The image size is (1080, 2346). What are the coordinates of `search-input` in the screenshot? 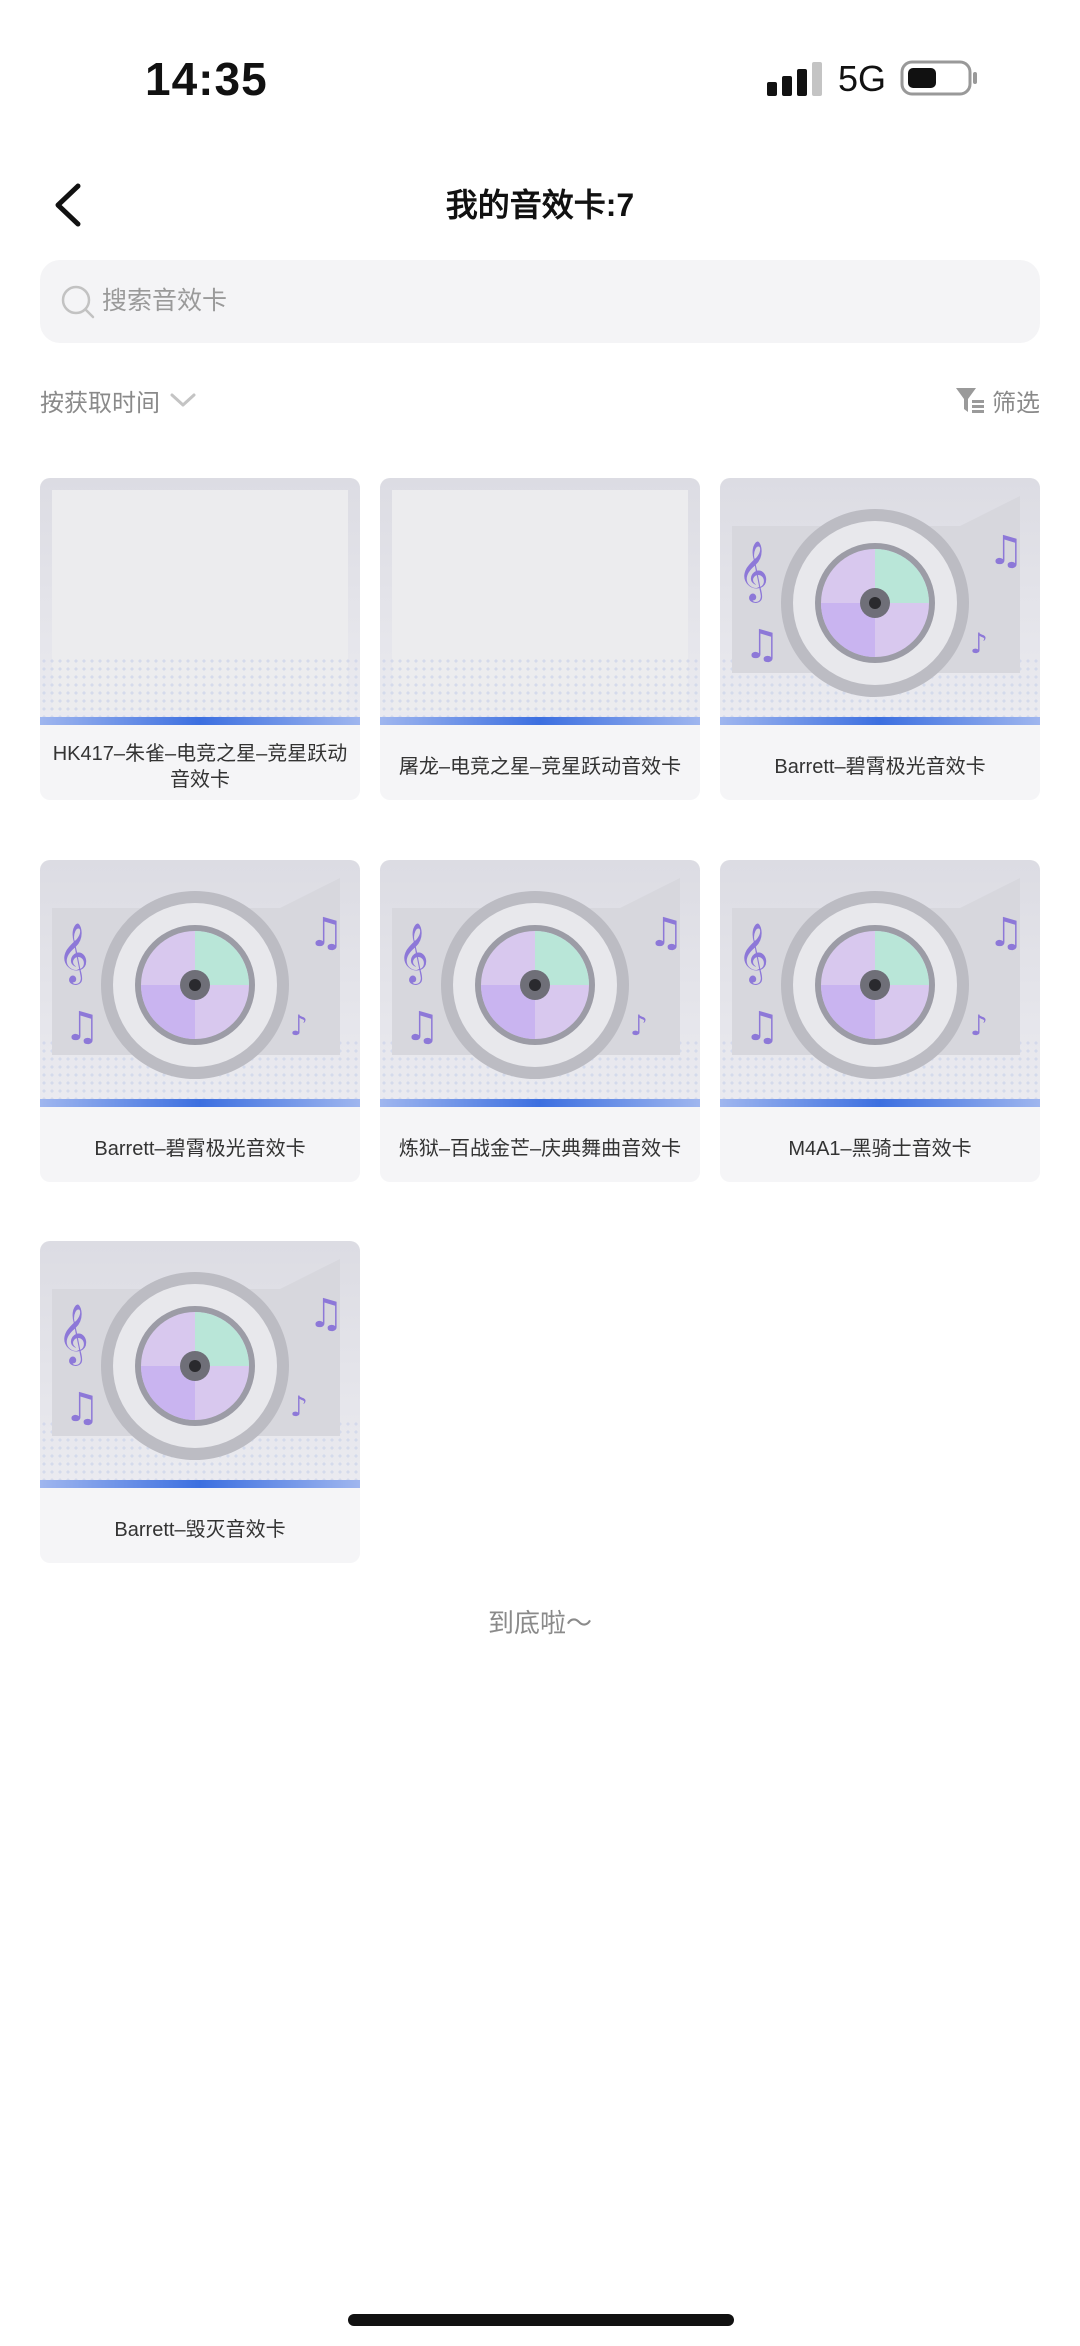 It's located at (552, 301).